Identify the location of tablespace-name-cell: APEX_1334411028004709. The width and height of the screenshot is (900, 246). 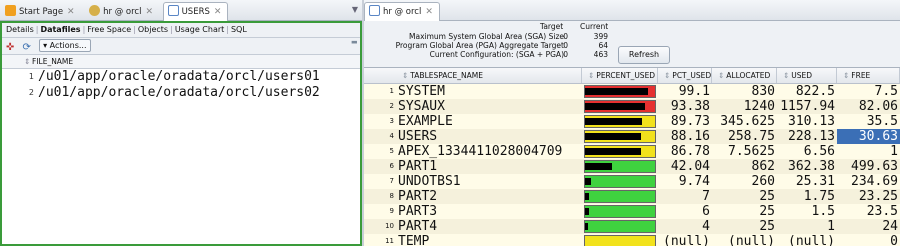
(490, 151).